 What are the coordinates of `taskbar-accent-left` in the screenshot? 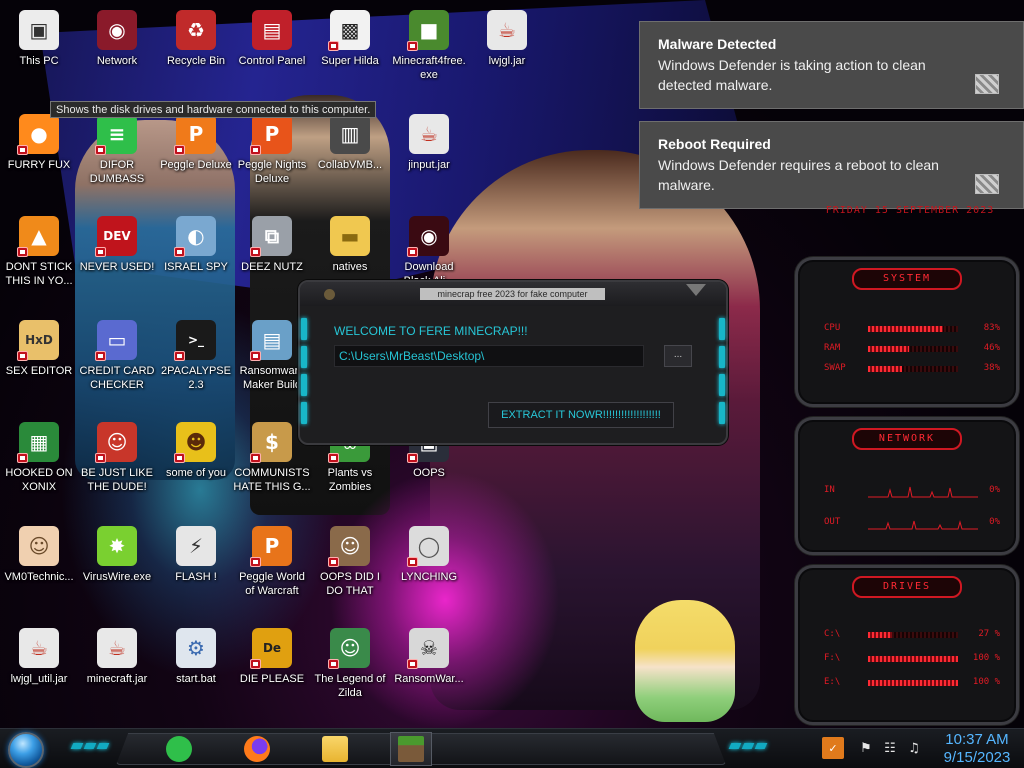 It's located at (90, 747).